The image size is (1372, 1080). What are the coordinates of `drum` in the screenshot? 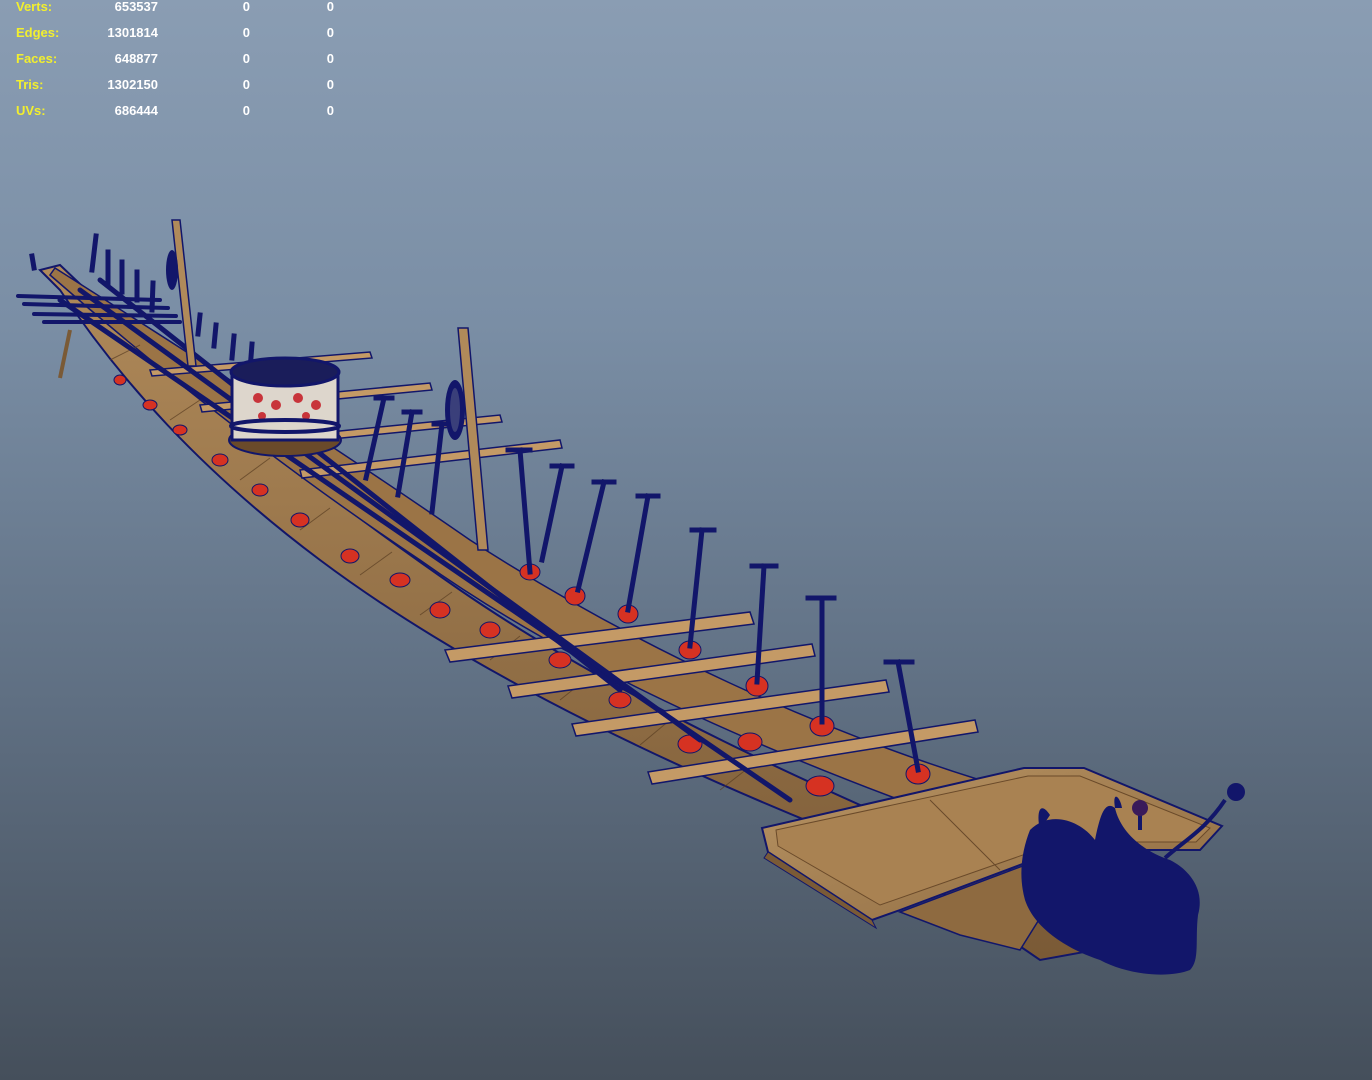 It's located at (285, 406).